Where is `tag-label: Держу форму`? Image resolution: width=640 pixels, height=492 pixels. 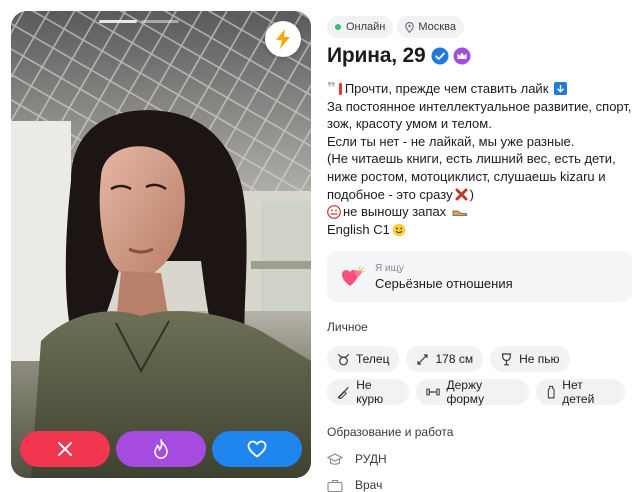
tag-label: Держу форму is located at coordinates (465, 392).